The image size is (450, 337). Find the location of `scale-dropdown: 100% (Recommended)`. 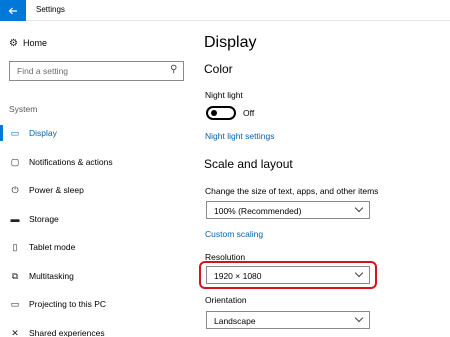

scale-dropdown: 100% (Recommended) is located at coordinates (288, 210).